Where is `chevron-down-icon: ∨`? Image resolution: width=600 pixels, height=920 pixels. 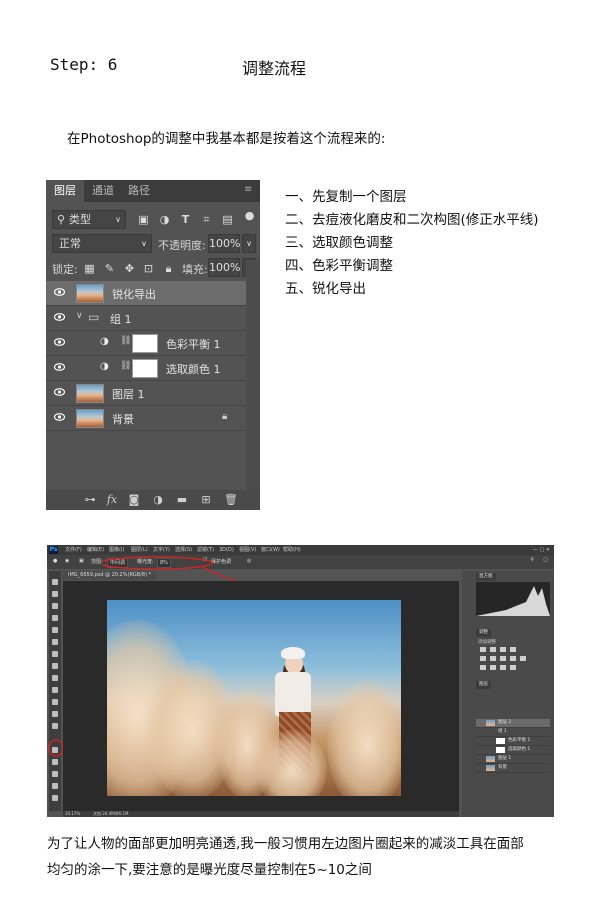
chevron-down-icon: ∨ is located at coordinates (79, 316).